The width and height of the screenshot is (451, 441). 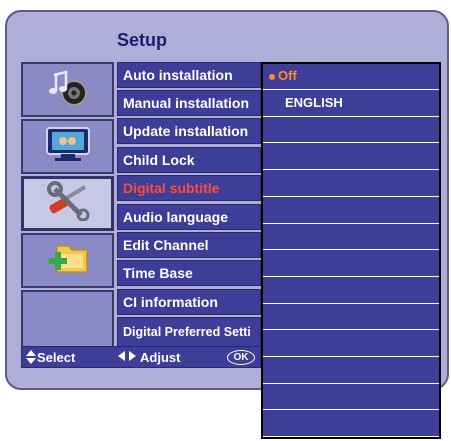 I want to click on value-text: Off, so click(x=287, y=75).